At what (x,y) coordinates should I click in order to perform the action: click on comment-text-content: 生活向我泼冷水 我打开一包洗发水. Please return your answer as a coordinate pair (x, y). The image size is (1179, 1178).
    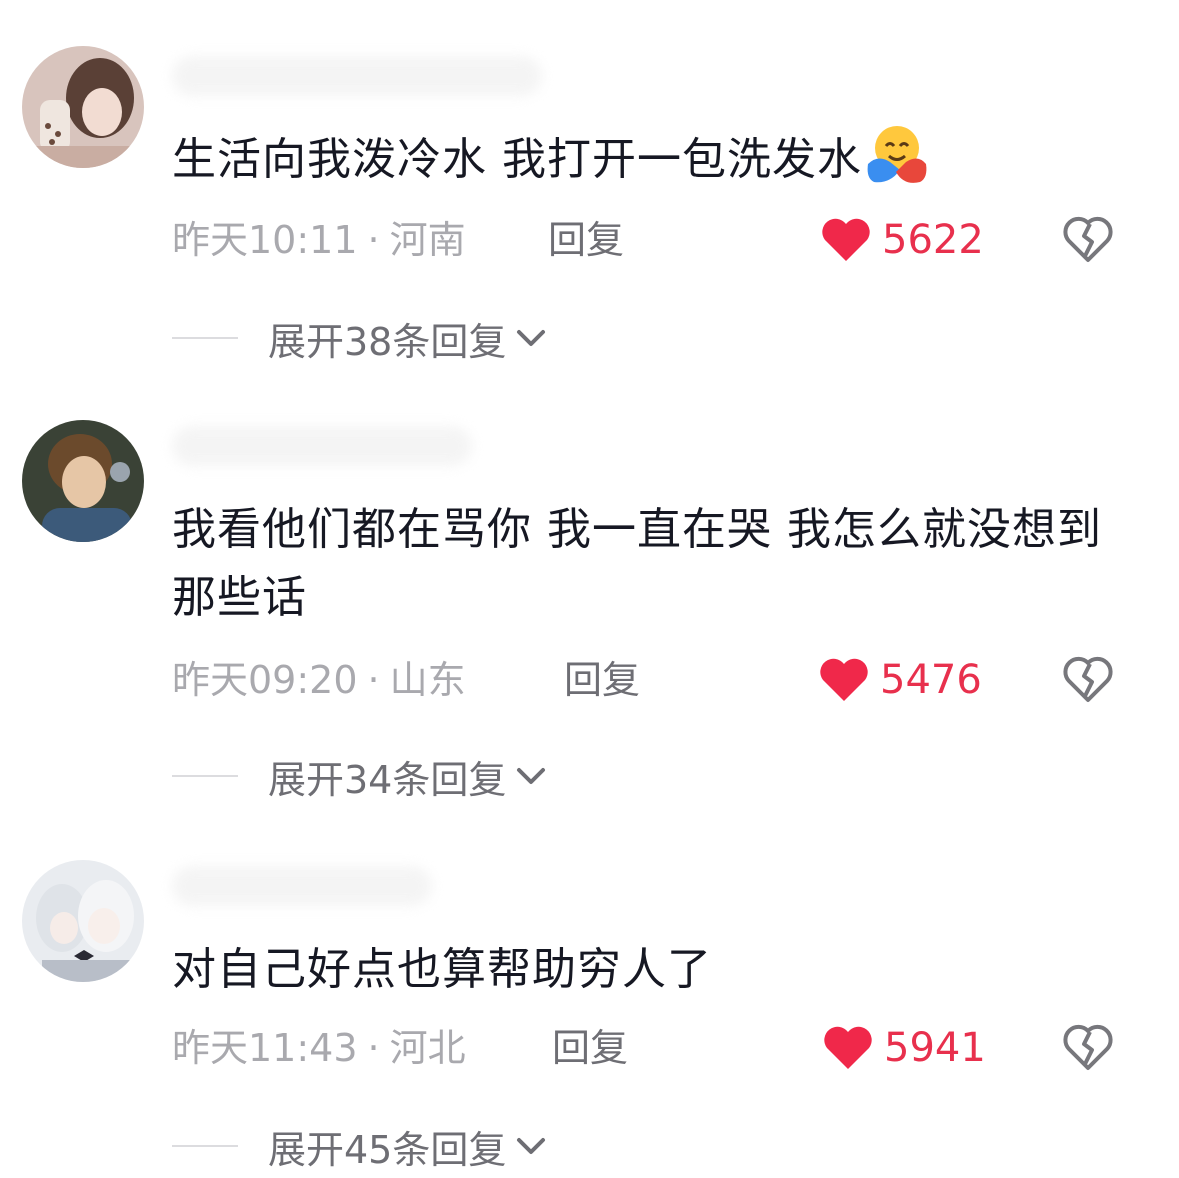
    Looking at the image, I should click on (517, 159).